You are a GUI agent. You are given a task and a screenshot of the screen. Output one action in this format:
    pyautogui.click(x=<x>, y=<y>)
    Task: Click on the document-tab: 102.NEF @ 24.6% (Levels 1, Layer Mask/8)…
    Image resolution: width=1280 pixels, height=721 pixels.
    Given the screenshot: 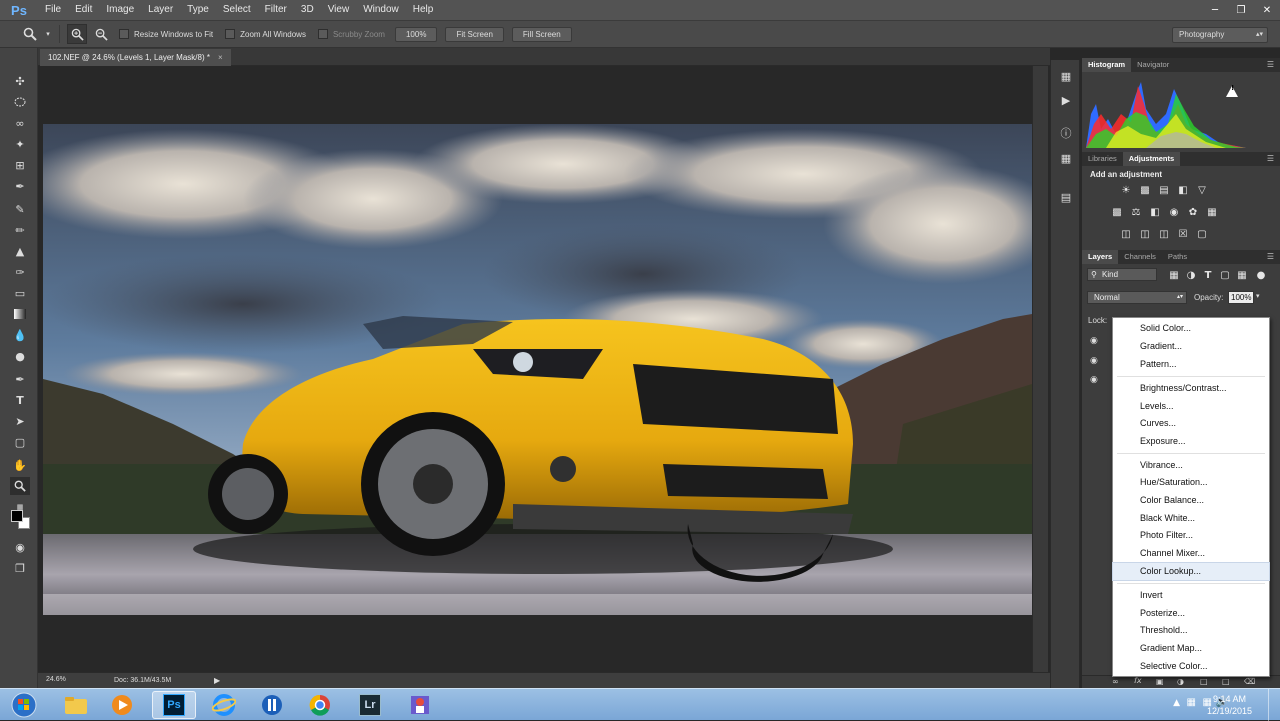 What is the action you would take?
    pyautogui.click(x=135, y=57)
    